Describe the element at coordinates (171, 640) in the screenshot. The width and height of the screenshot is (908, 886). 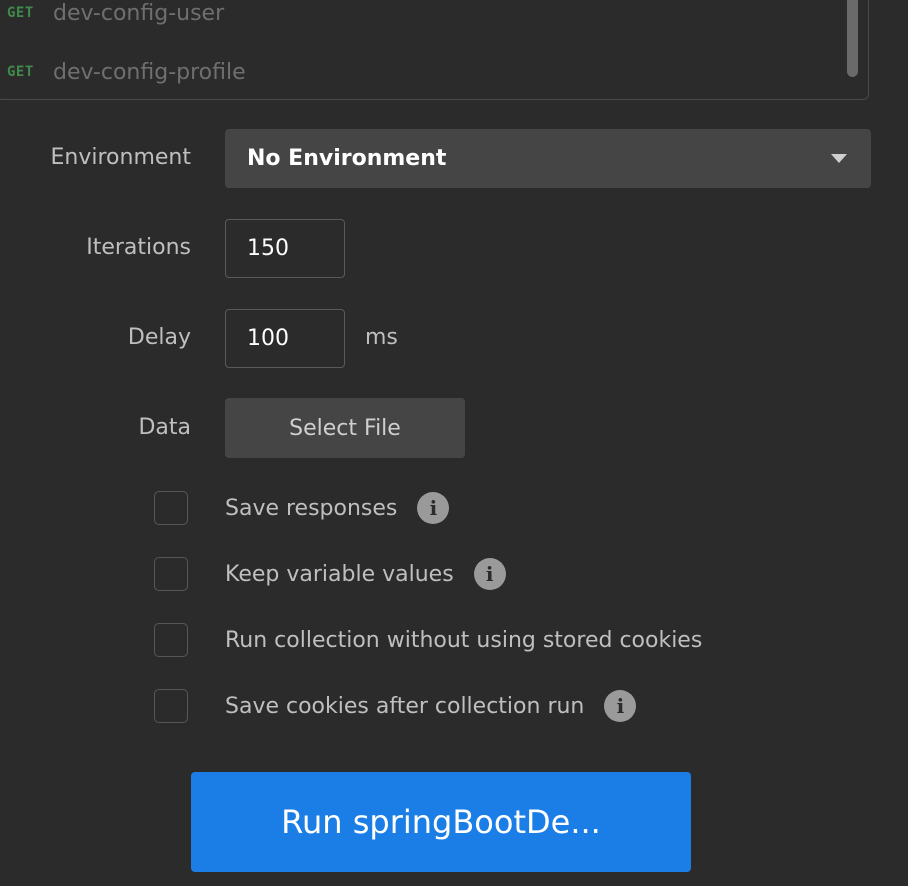
I see `run-without-cookies-checkbox` at that location.